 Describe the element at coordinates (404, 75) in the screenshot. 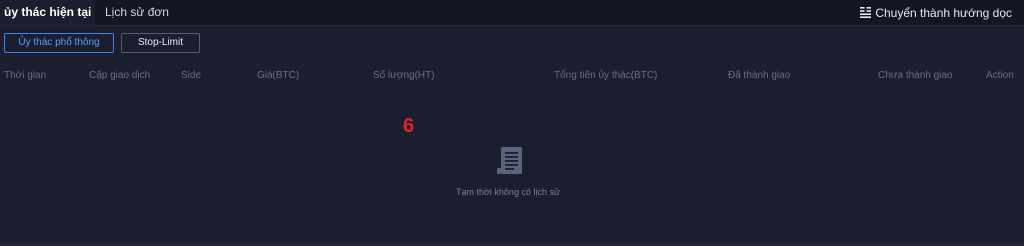

I see `header-amount: Số lượng(HT)` at that location.